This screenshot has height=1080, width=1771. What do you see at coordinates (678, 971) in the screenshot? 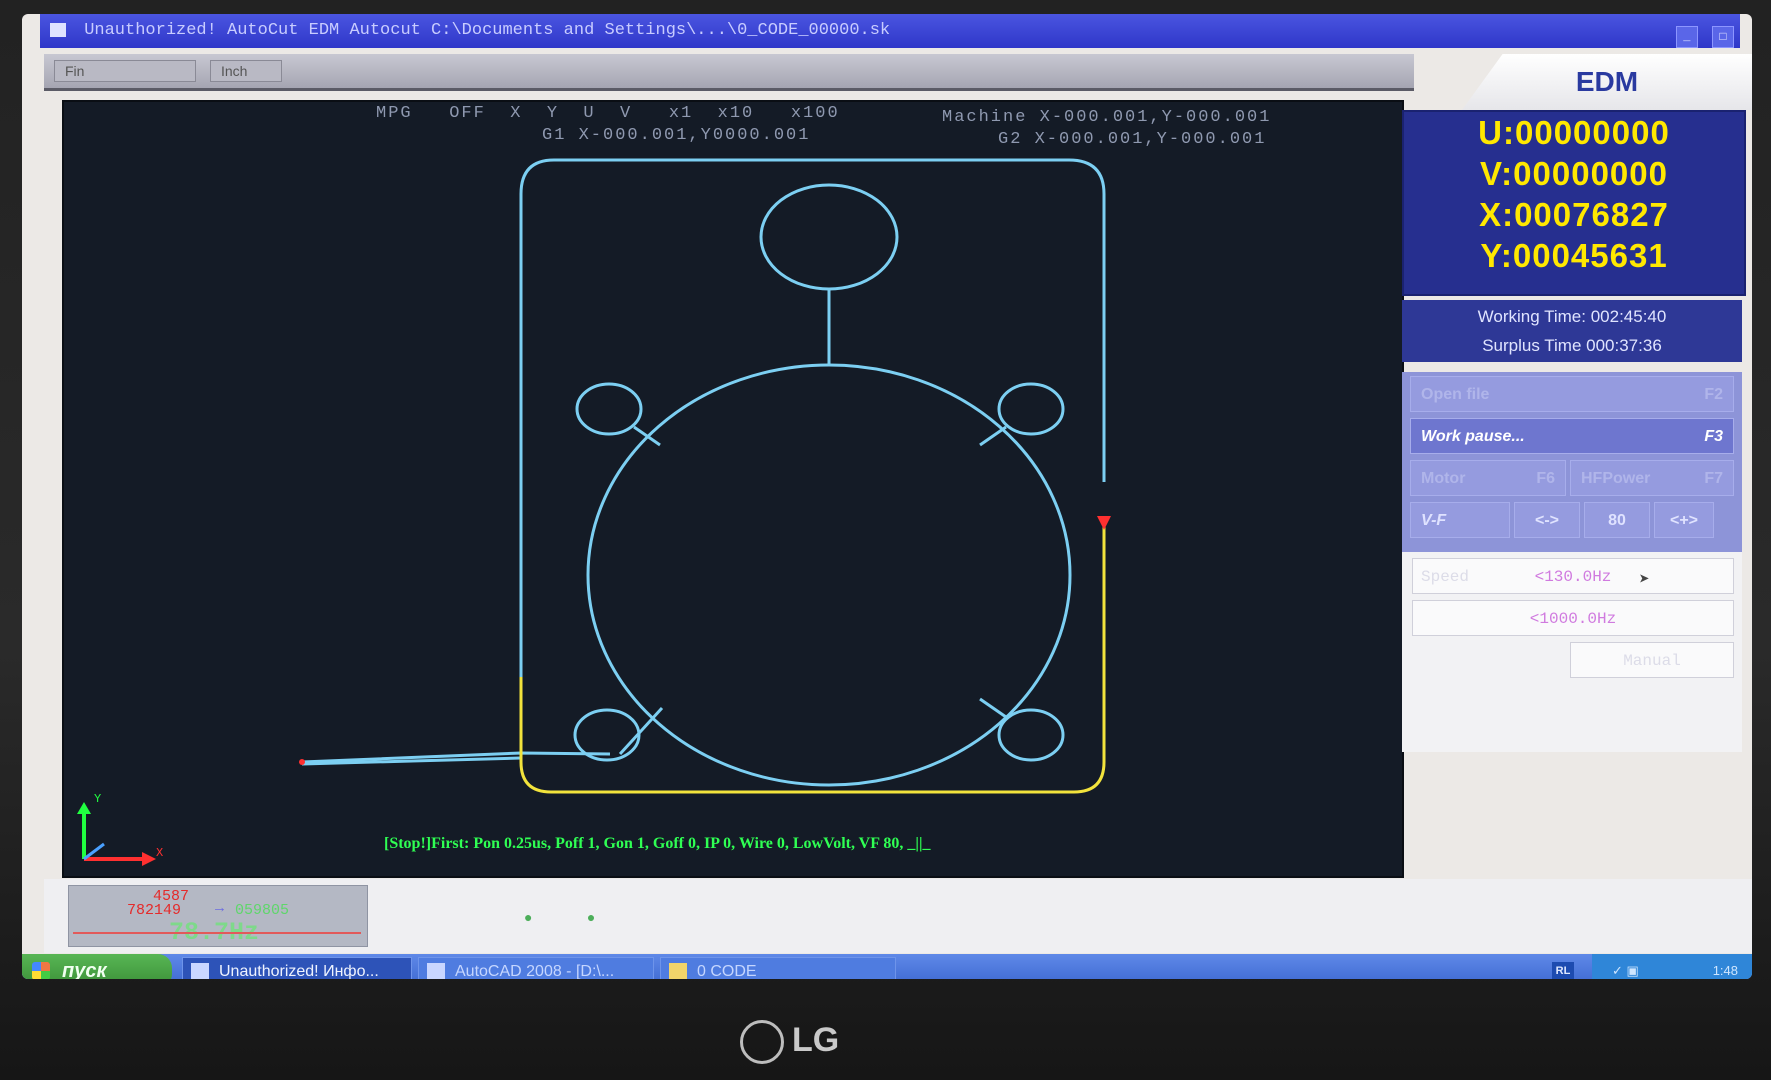
I see `folder-icon` at bounding box center [678, 971].